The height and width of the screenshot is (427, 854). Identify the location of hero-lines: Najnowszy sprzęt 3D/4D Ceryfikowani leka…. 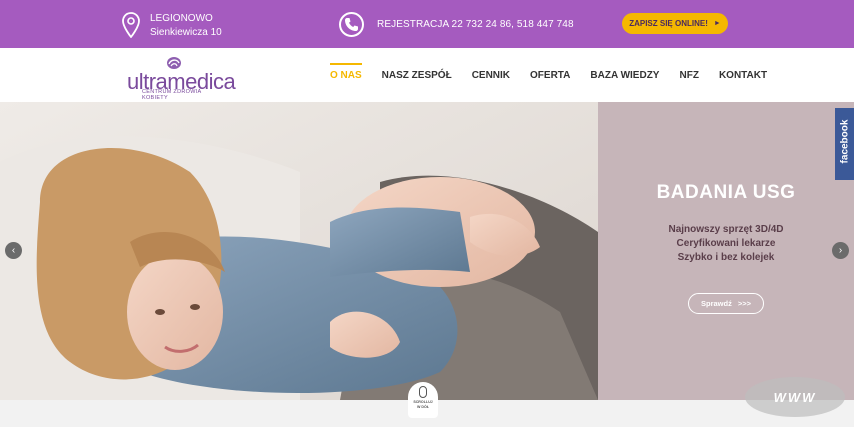
(726, 244).